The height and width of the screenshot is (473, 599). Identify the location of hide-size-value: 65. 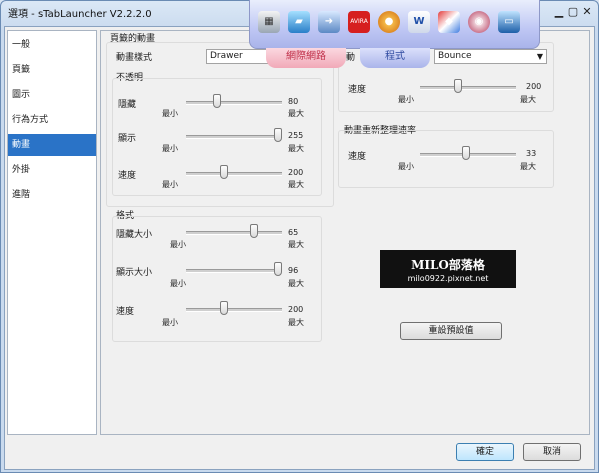
(293, 232).